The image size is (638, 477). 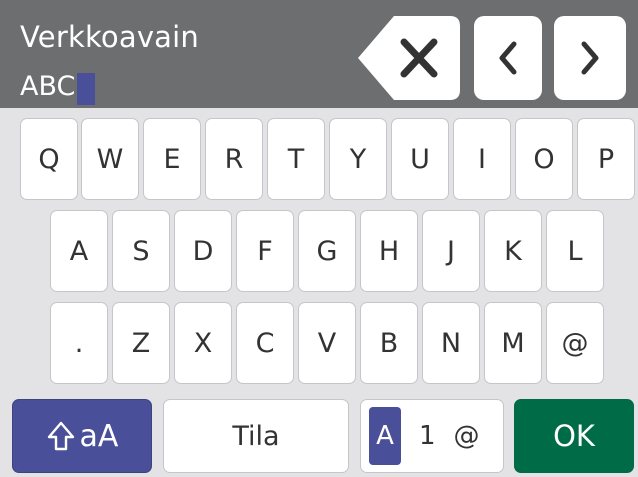 What do you see at coordinates (451, 251) in the screenshot?
I see `key-j: J` at bounding box center [451, 251].